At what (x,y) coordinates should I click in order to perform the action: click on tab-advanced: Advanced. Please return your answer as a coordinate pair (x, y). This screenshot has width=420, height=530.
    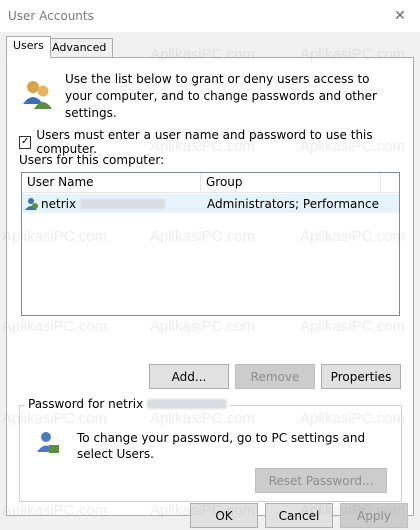
    Looking at the image, I should click on (79, 48).